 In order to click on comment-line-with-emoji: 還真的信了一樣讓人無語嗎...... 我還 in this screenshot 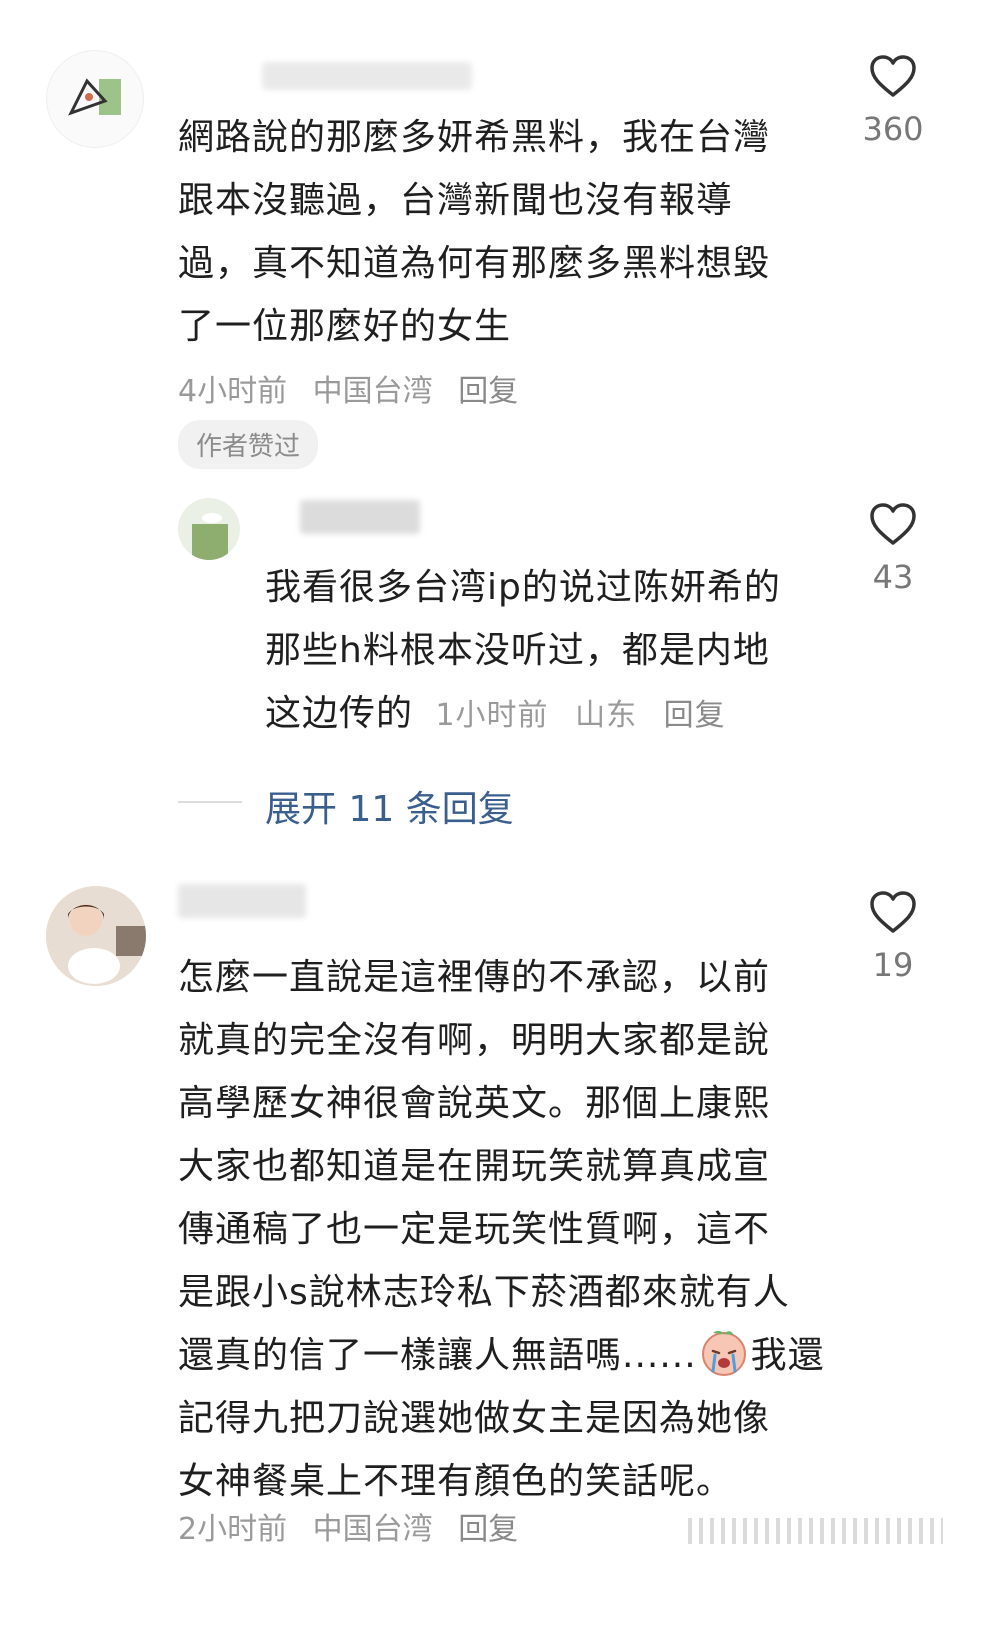, I will do `click(518, 1355)`.